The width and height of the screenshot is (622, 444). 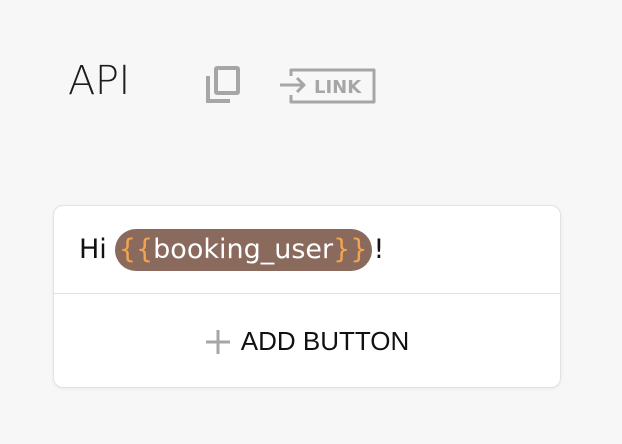 I want to click on copy-icon, so click(x=223, y=84).